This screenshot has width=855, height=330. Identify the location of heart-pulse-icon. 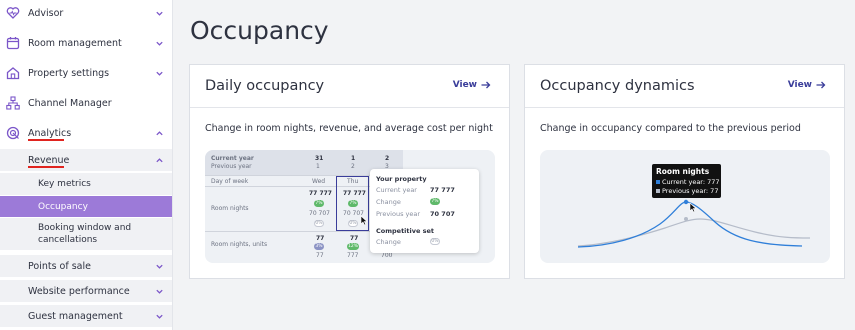
(13, 13).